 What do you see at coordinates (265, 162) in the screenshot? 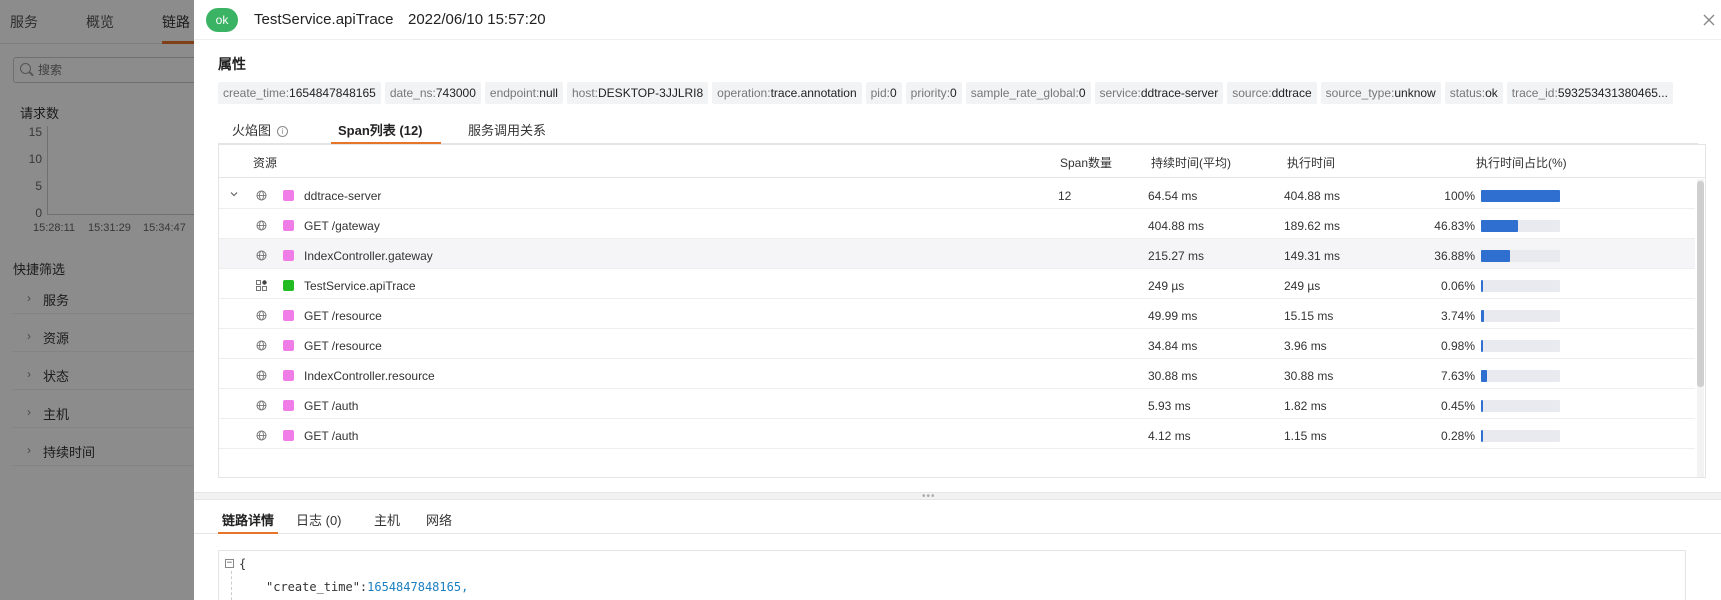
I see `col-resource: 资源` at bounding box center [265, 162].